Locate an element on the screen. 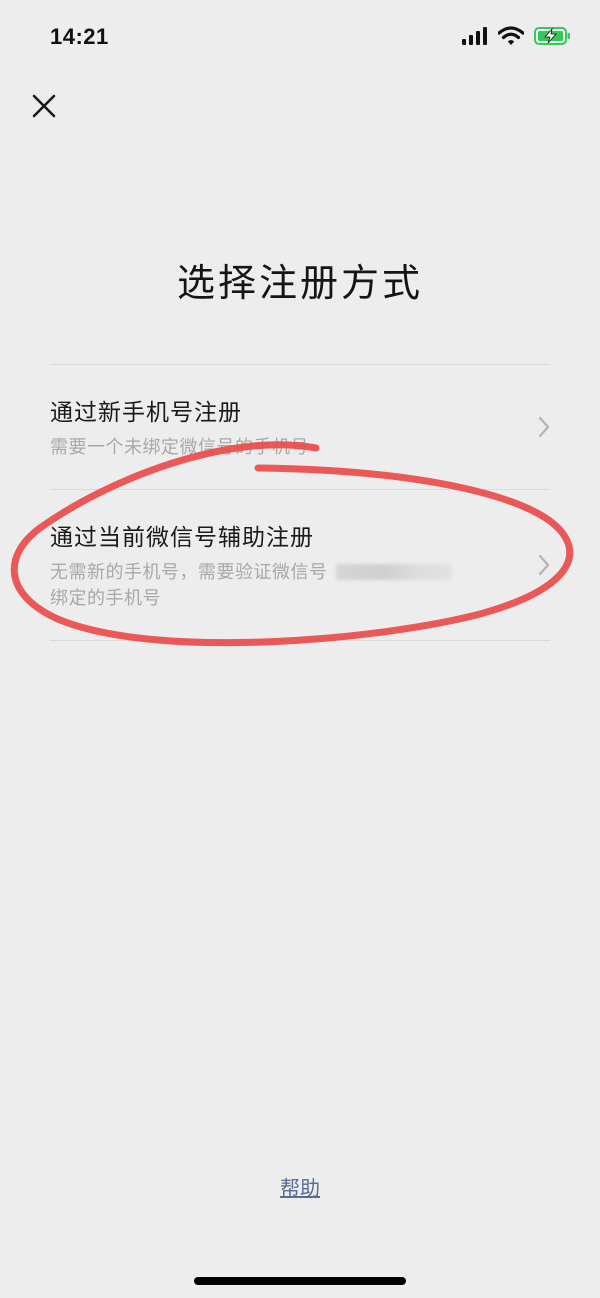 The image size is (600, 1298). option-description-line2: 绑定的手机号 is located at coordinates (105, 598).